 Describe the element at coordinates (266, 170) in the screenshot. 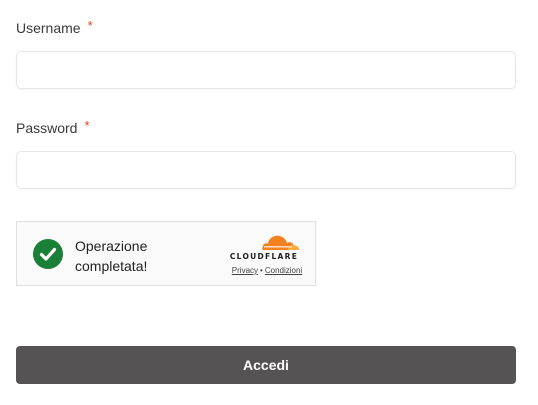

I see `password-input` at that location.